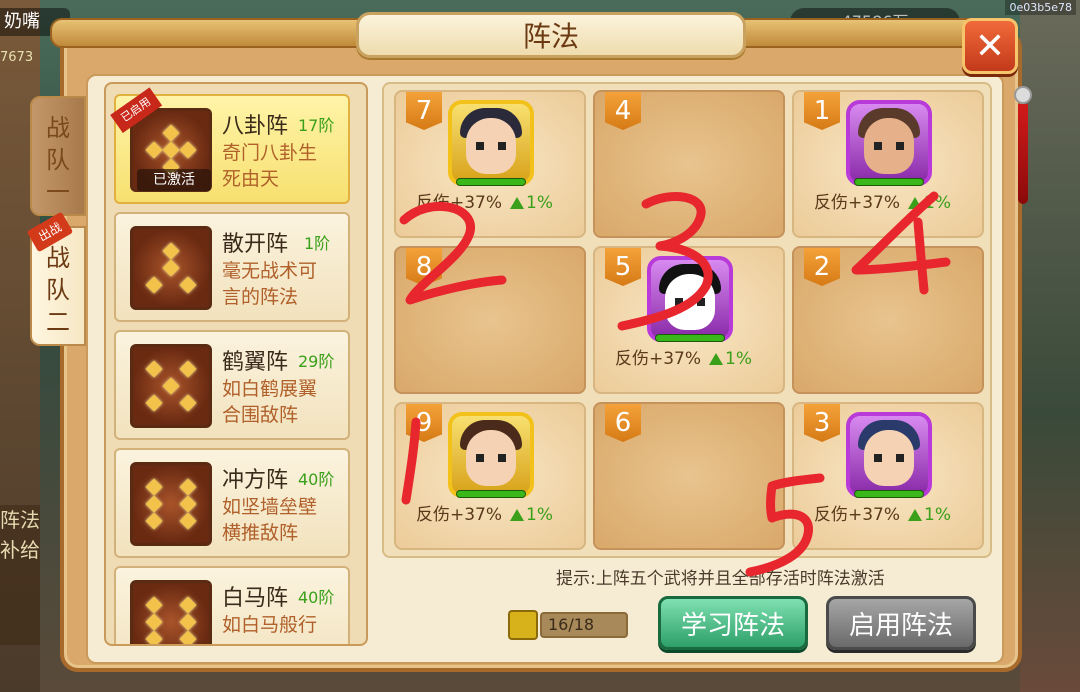  I want to click on slot-number: 8, so click(424, 267).